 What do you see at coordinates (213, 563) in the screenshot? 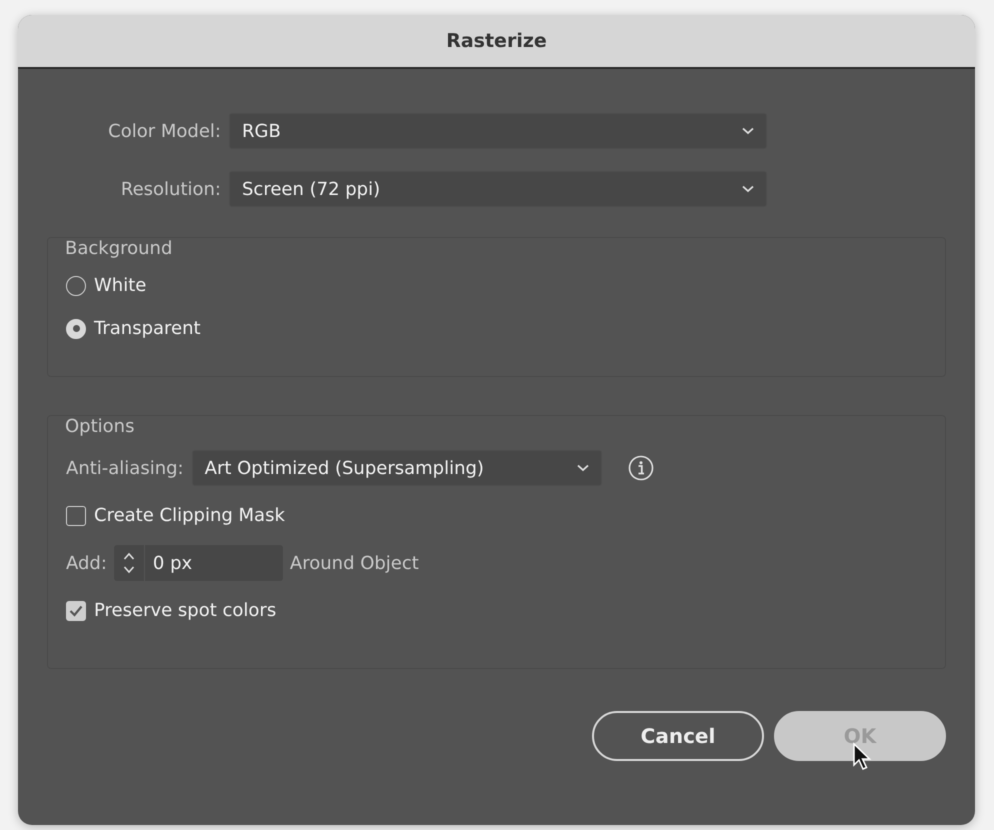
I see `number-field: 0 px` at bounding box center [213, 563].